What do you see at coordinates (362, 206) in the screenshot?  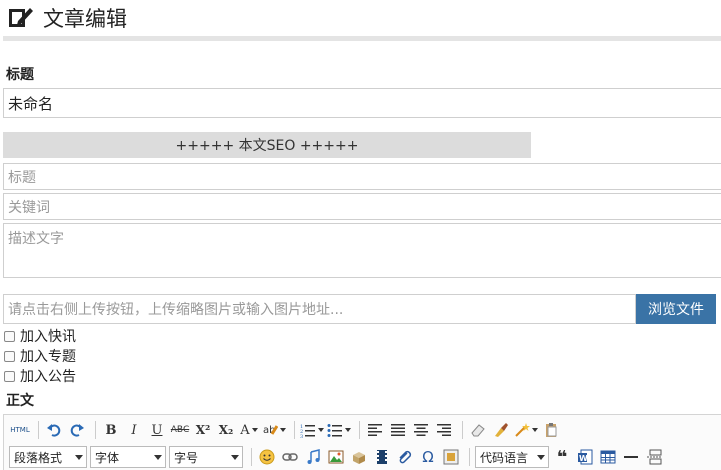 I see `seo-keywords-input: 关键词` at bounding box center [362, 206].